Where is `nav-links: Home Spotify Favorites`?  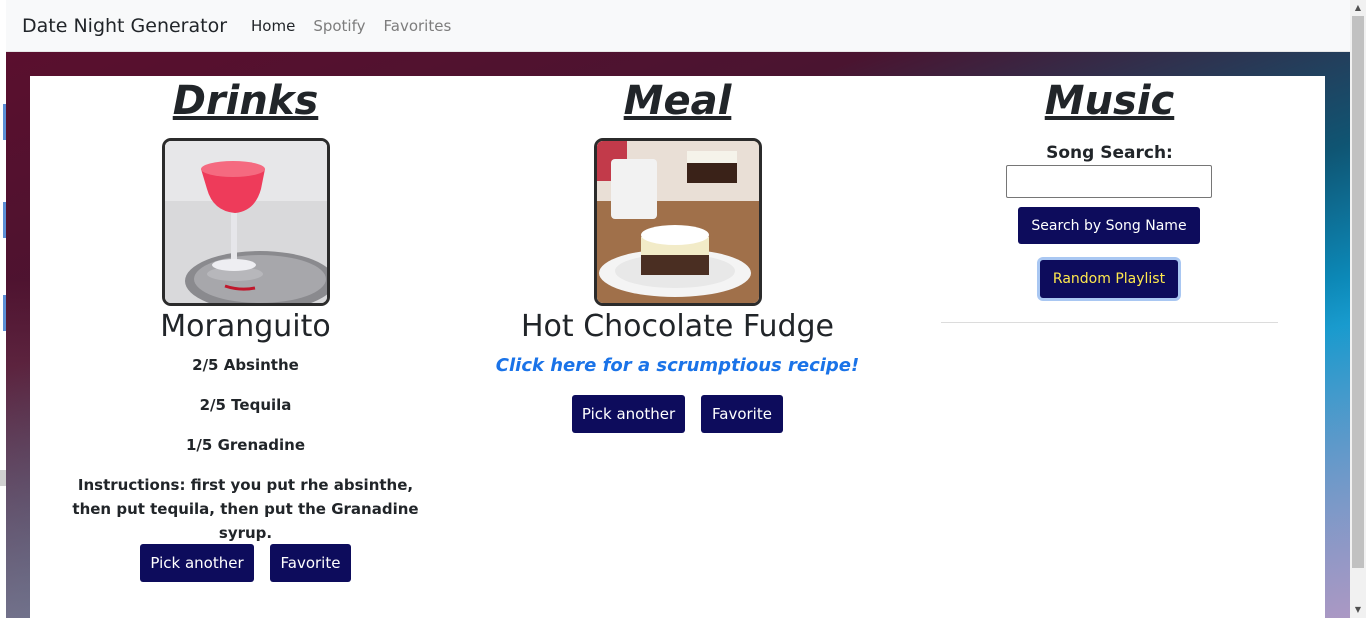
nav-links: Home Spotify Favorites is located at coordinates (351, 26).